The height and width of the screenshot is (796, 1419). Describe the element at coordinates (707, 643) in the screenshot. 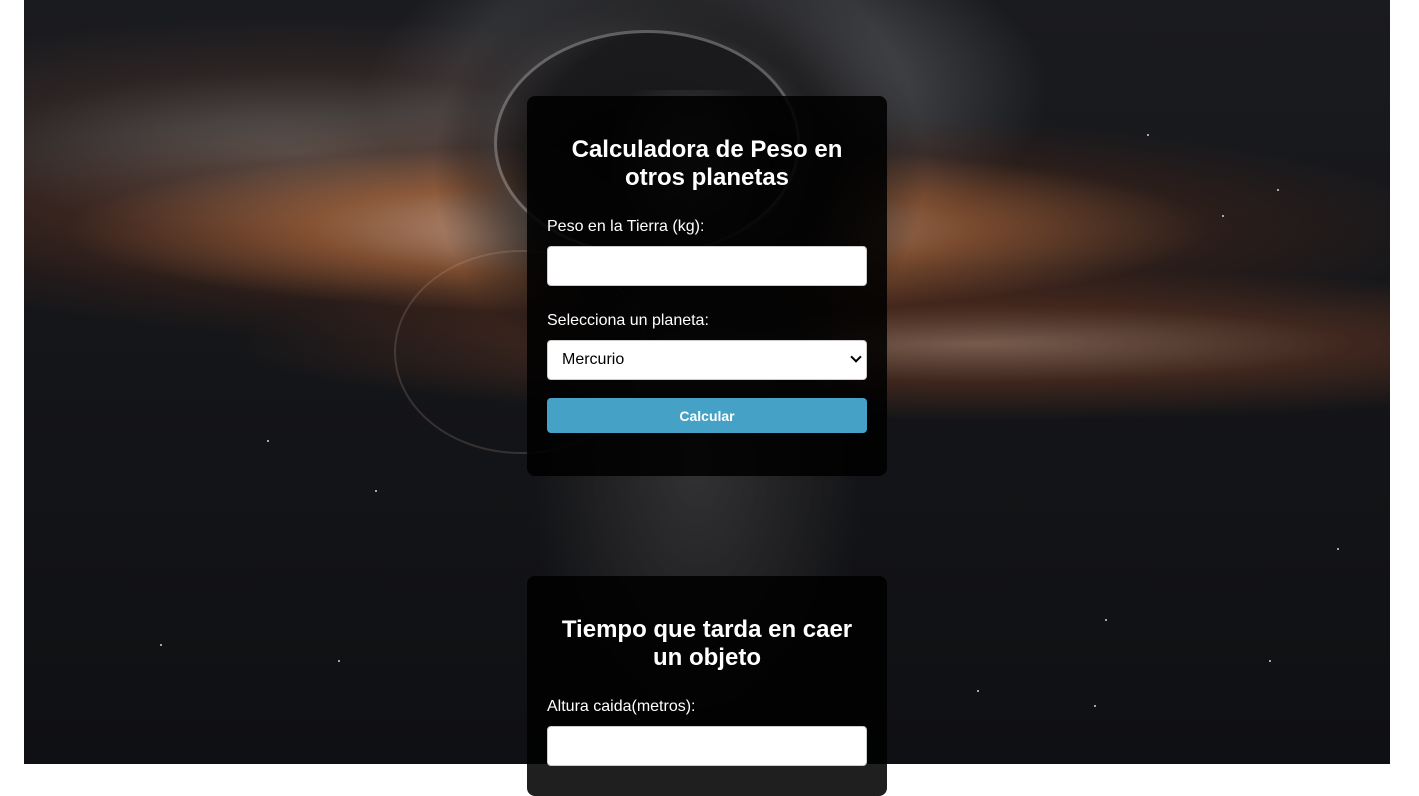

I see `fall-time-title: Tiempo que tarda en caer un objeto` at that location.